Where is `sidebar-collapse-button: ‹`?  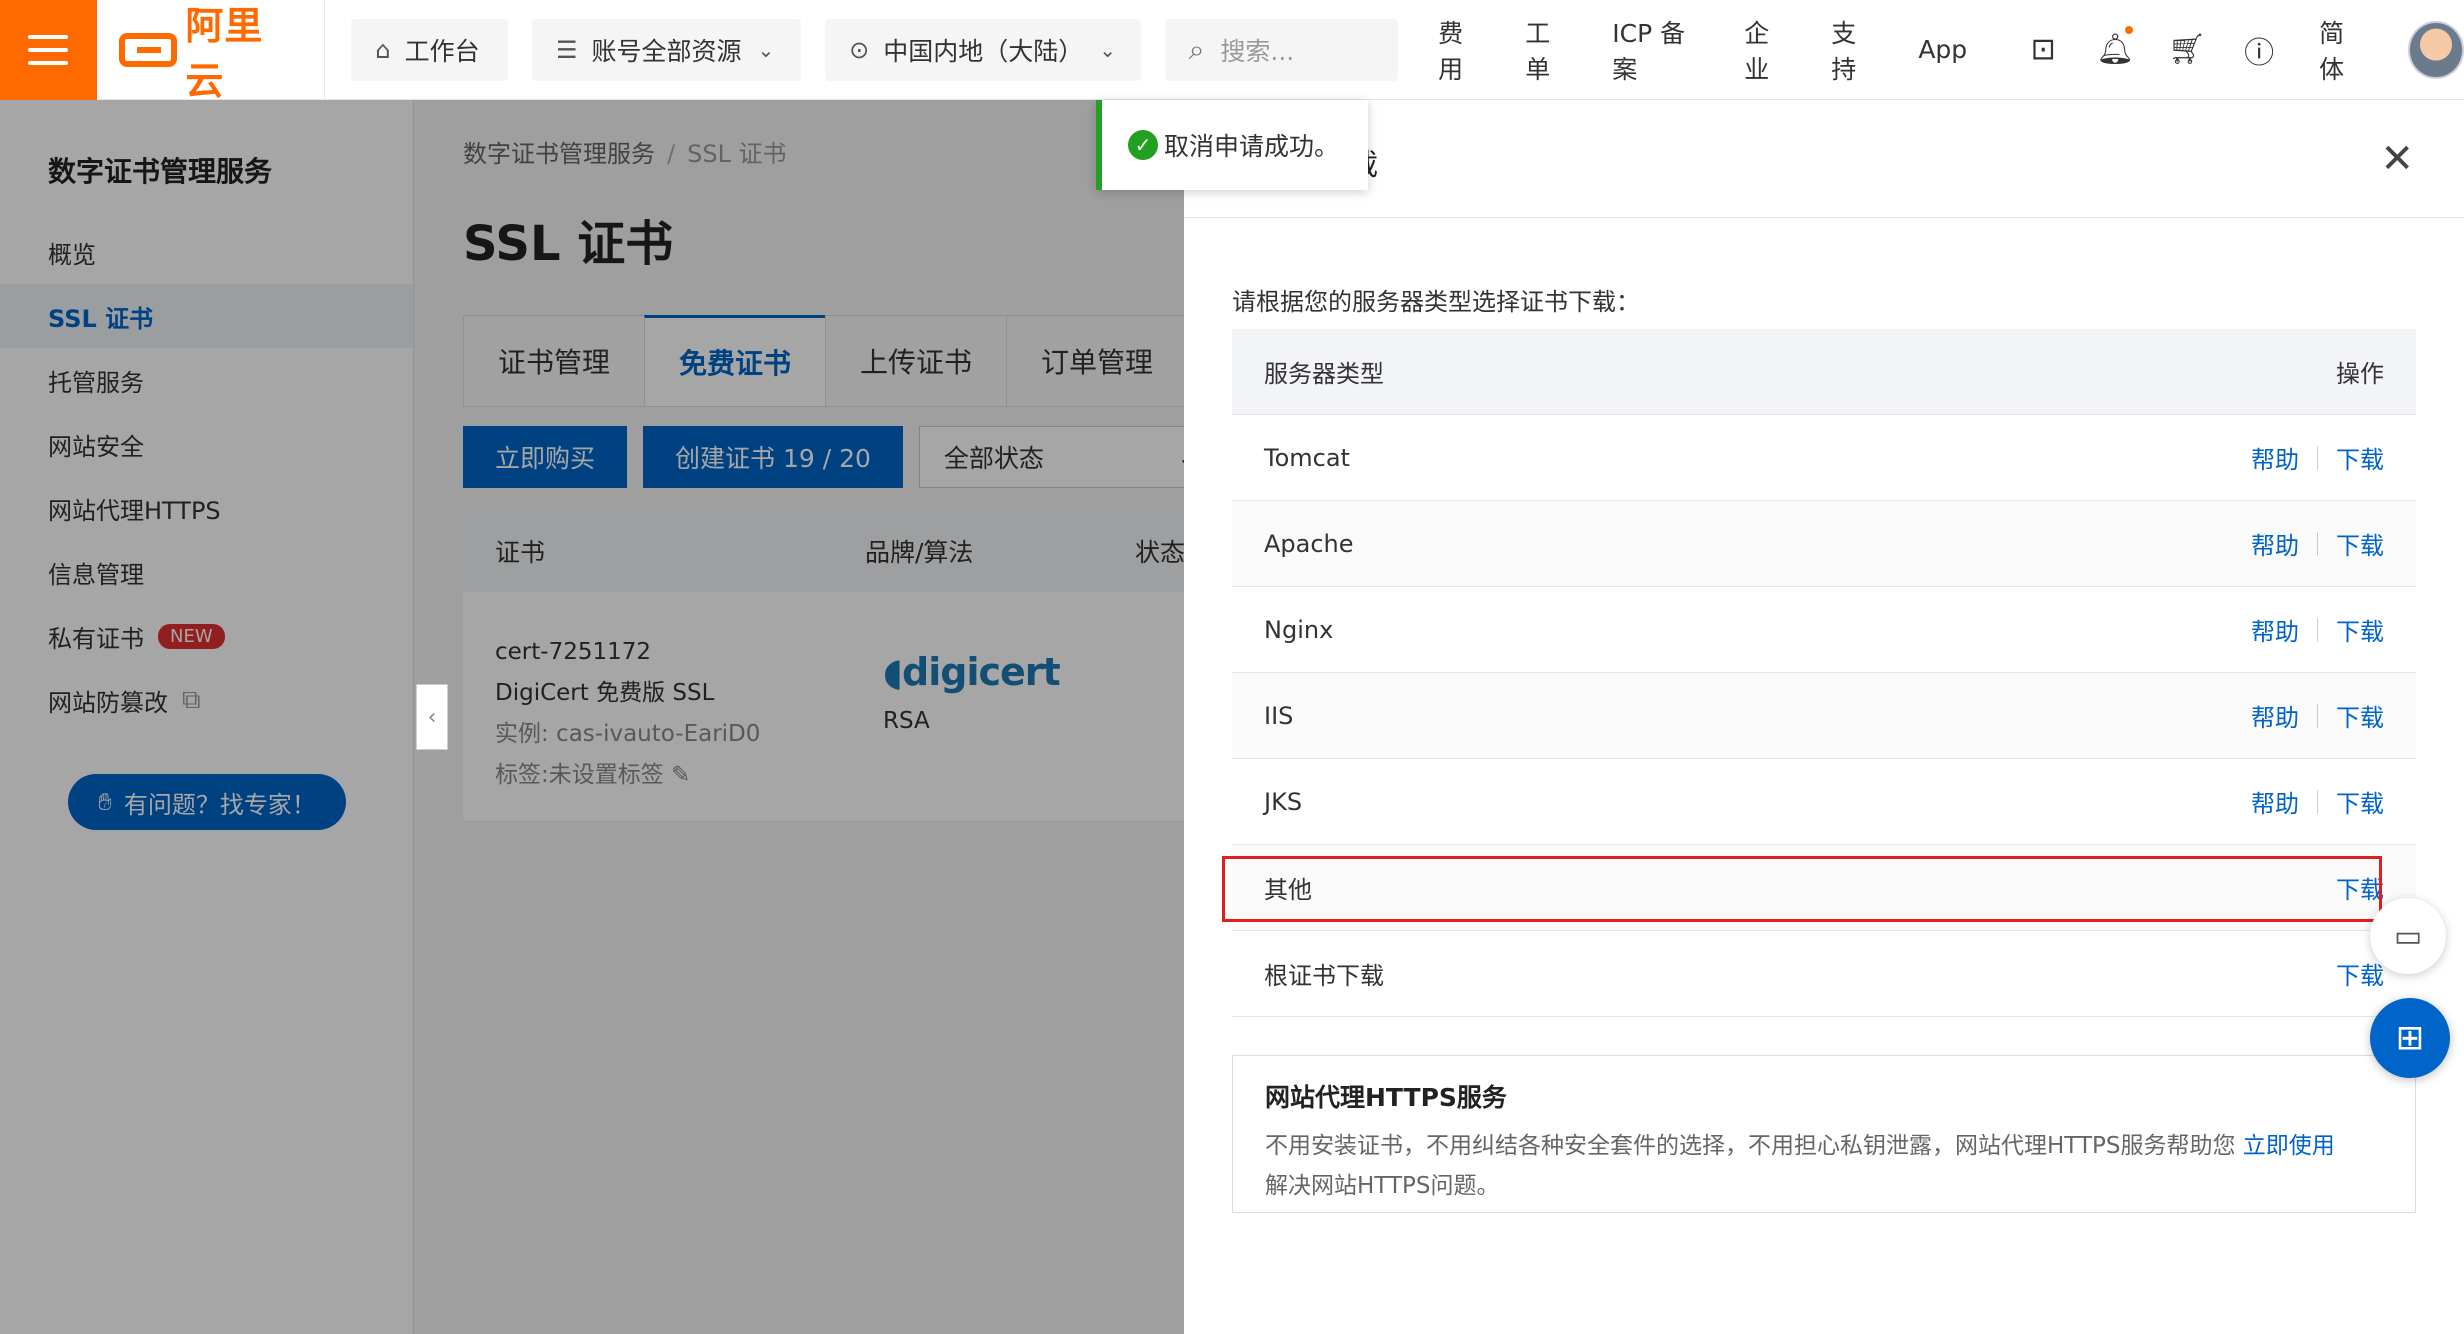 sidebar-collapse-button: ‹ is located at coordinates (432, 717).